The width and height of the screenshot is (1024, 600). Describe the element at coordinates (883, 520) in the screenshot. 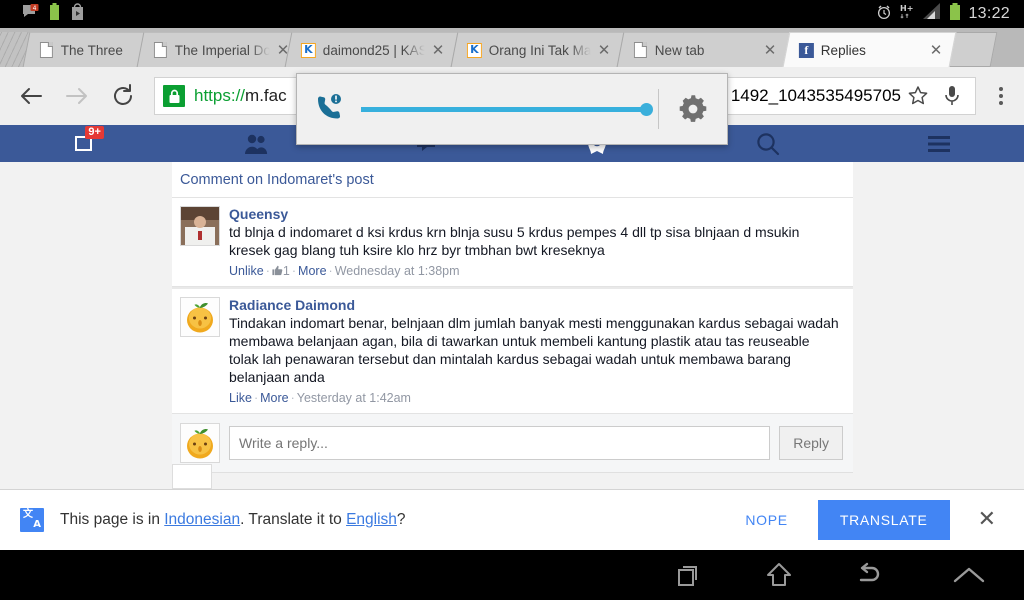

I see `translate-button: TRANSLATE` at that location.